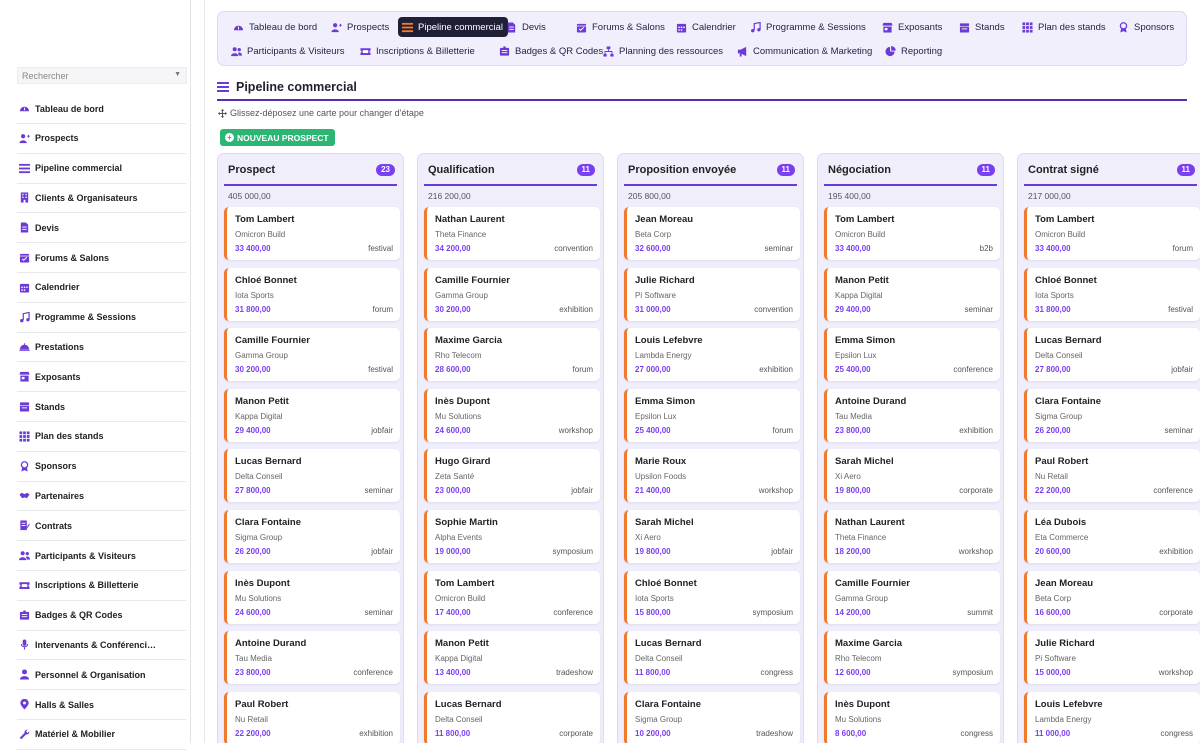 This screenshot has height=750, width=1200. What do you see at coordinates (663, 51) in the screenshot?
I see `nav-tab: Planning des ressources` at bounding box center [663, 51].